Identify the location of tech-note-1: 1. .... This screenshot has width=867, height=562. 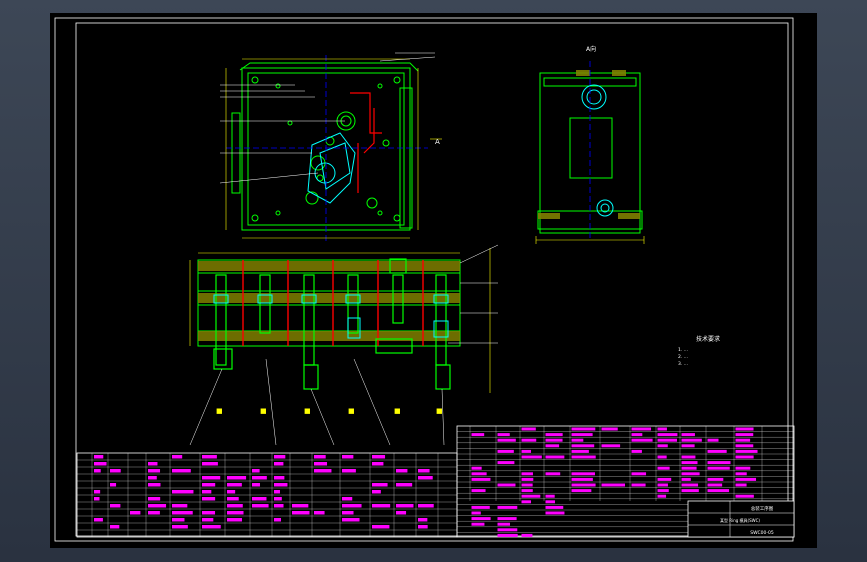
(683, 350).